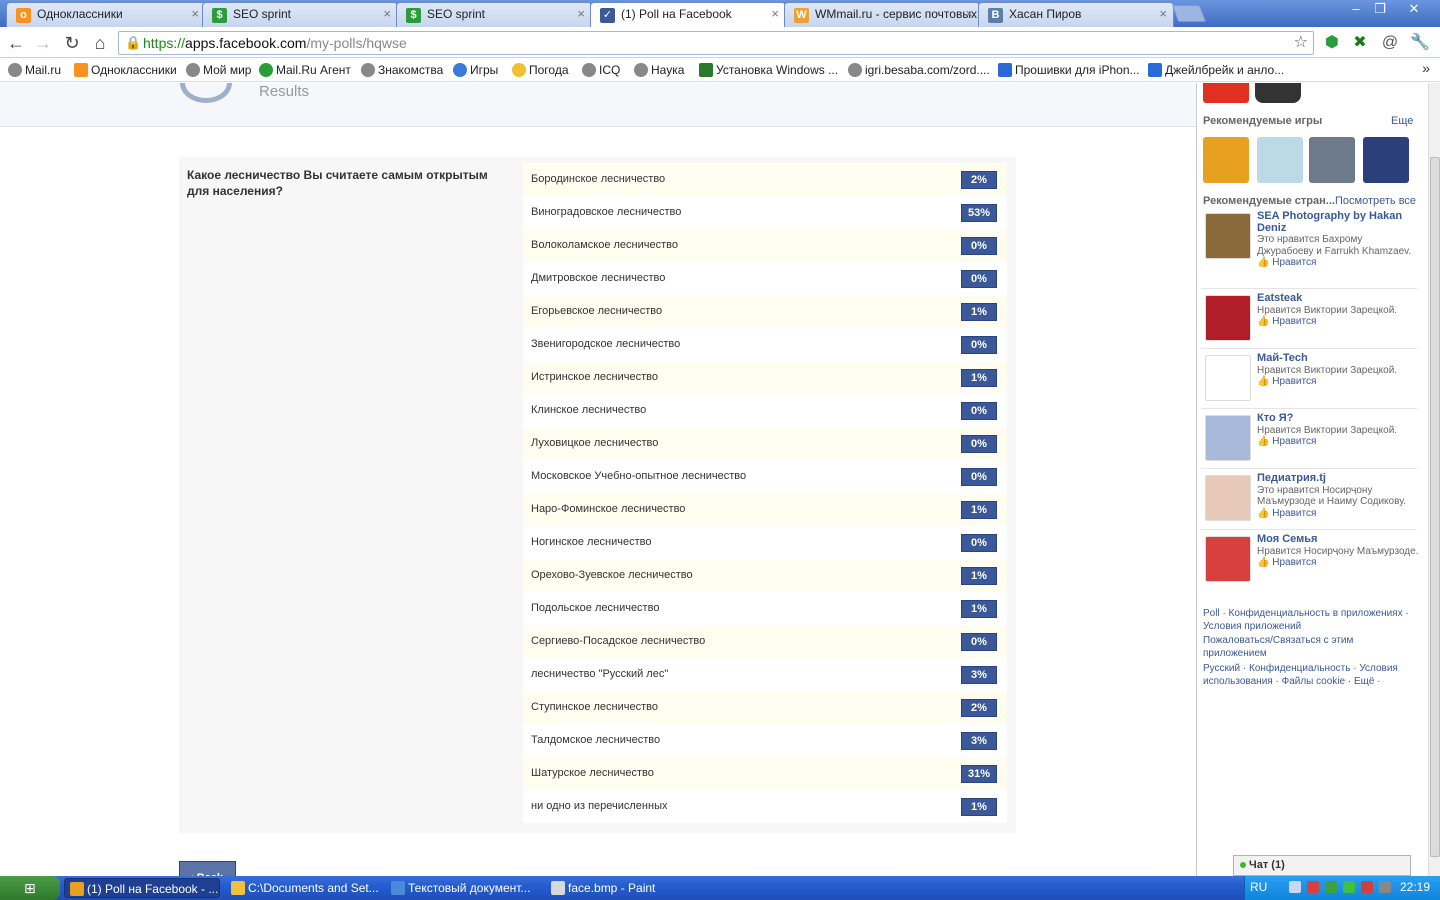  I want to click on page-scrollbar, so click(1434, 479).